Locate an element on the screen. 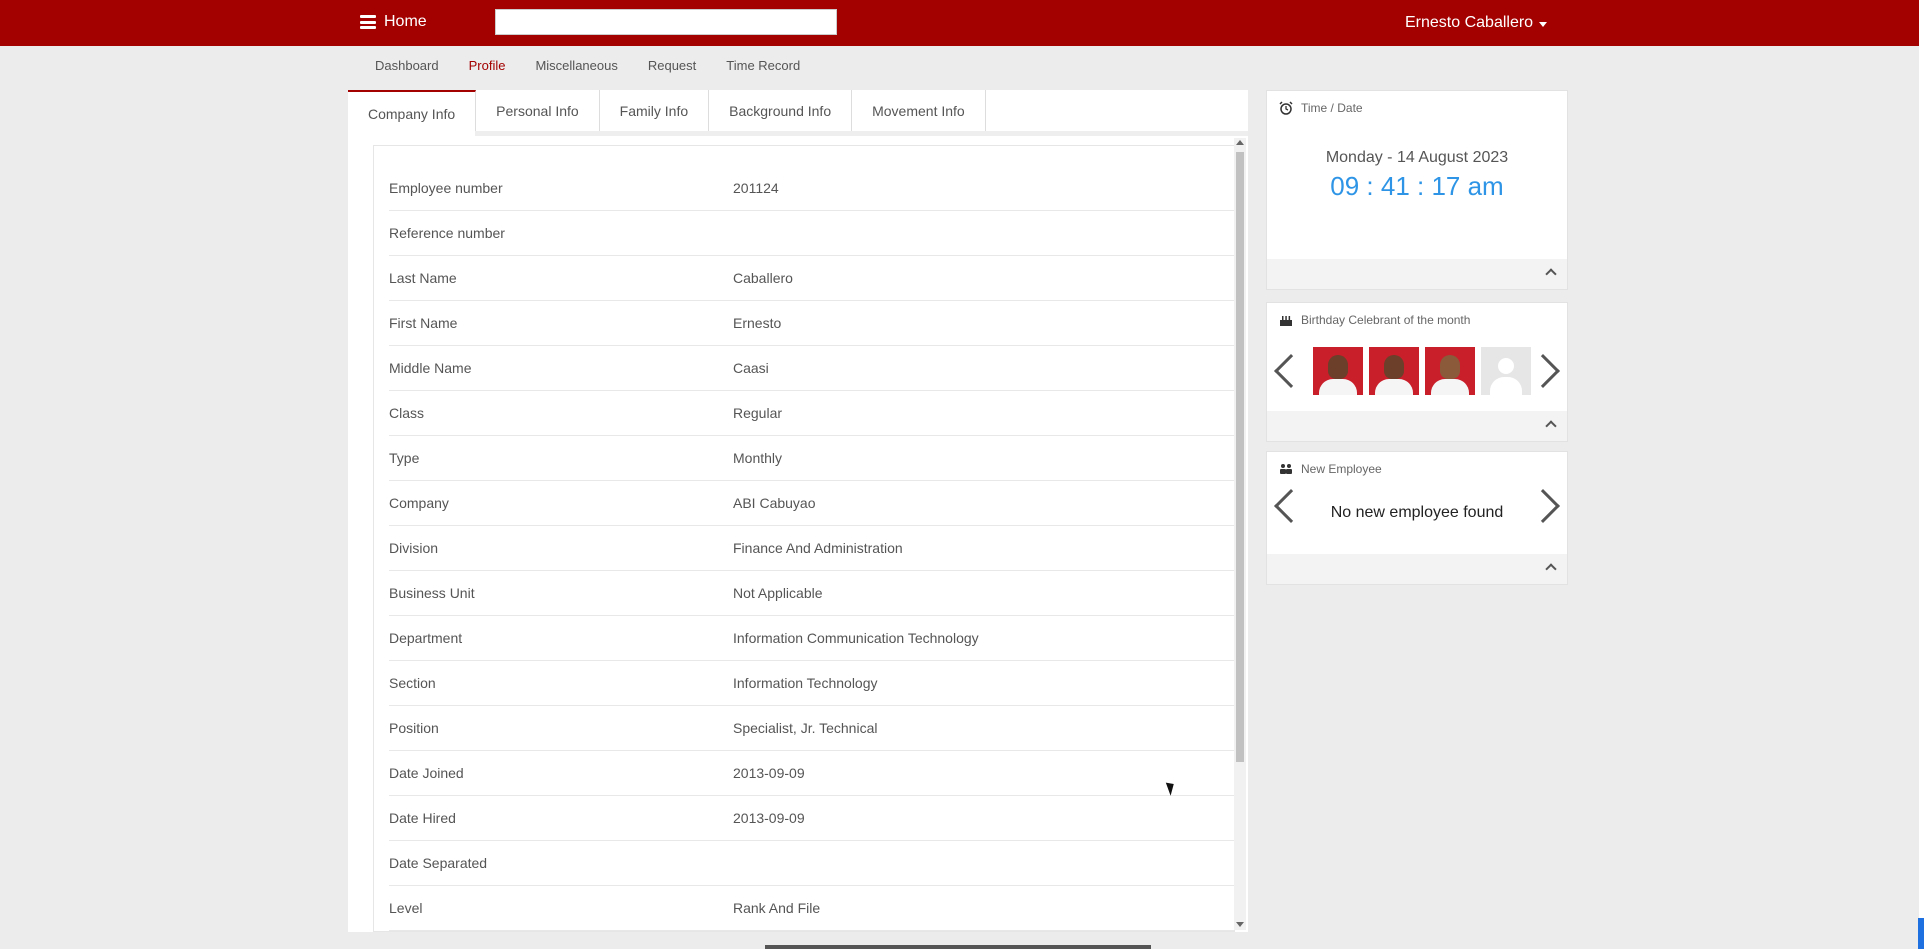 The height and width of the screenshot is (949, 1924). table-row: Last Name Caballero is located at coordinates (811, 278).